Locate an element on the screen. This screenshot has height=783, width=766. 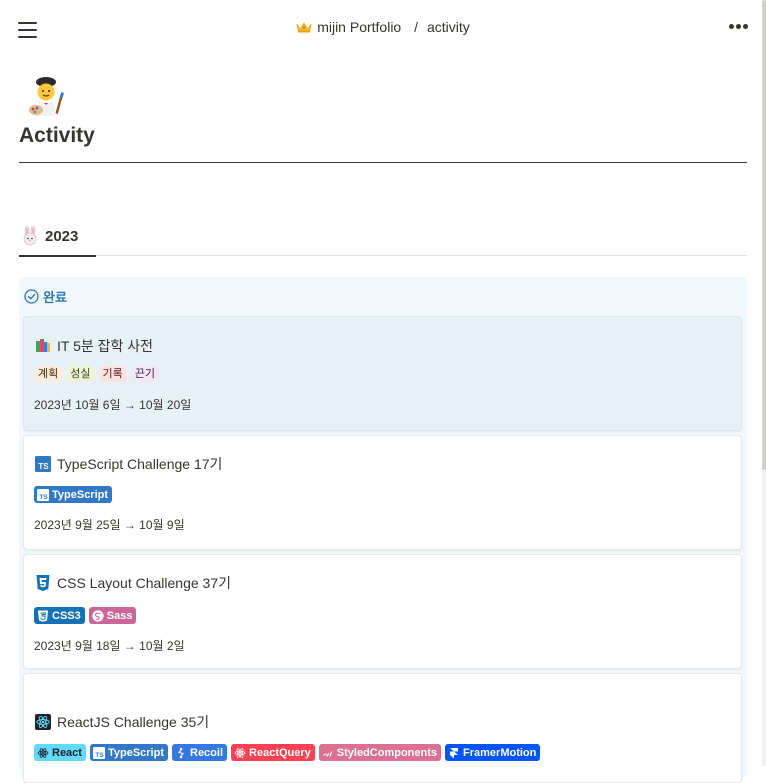
crown-icon is located at coordinates (304, 27).